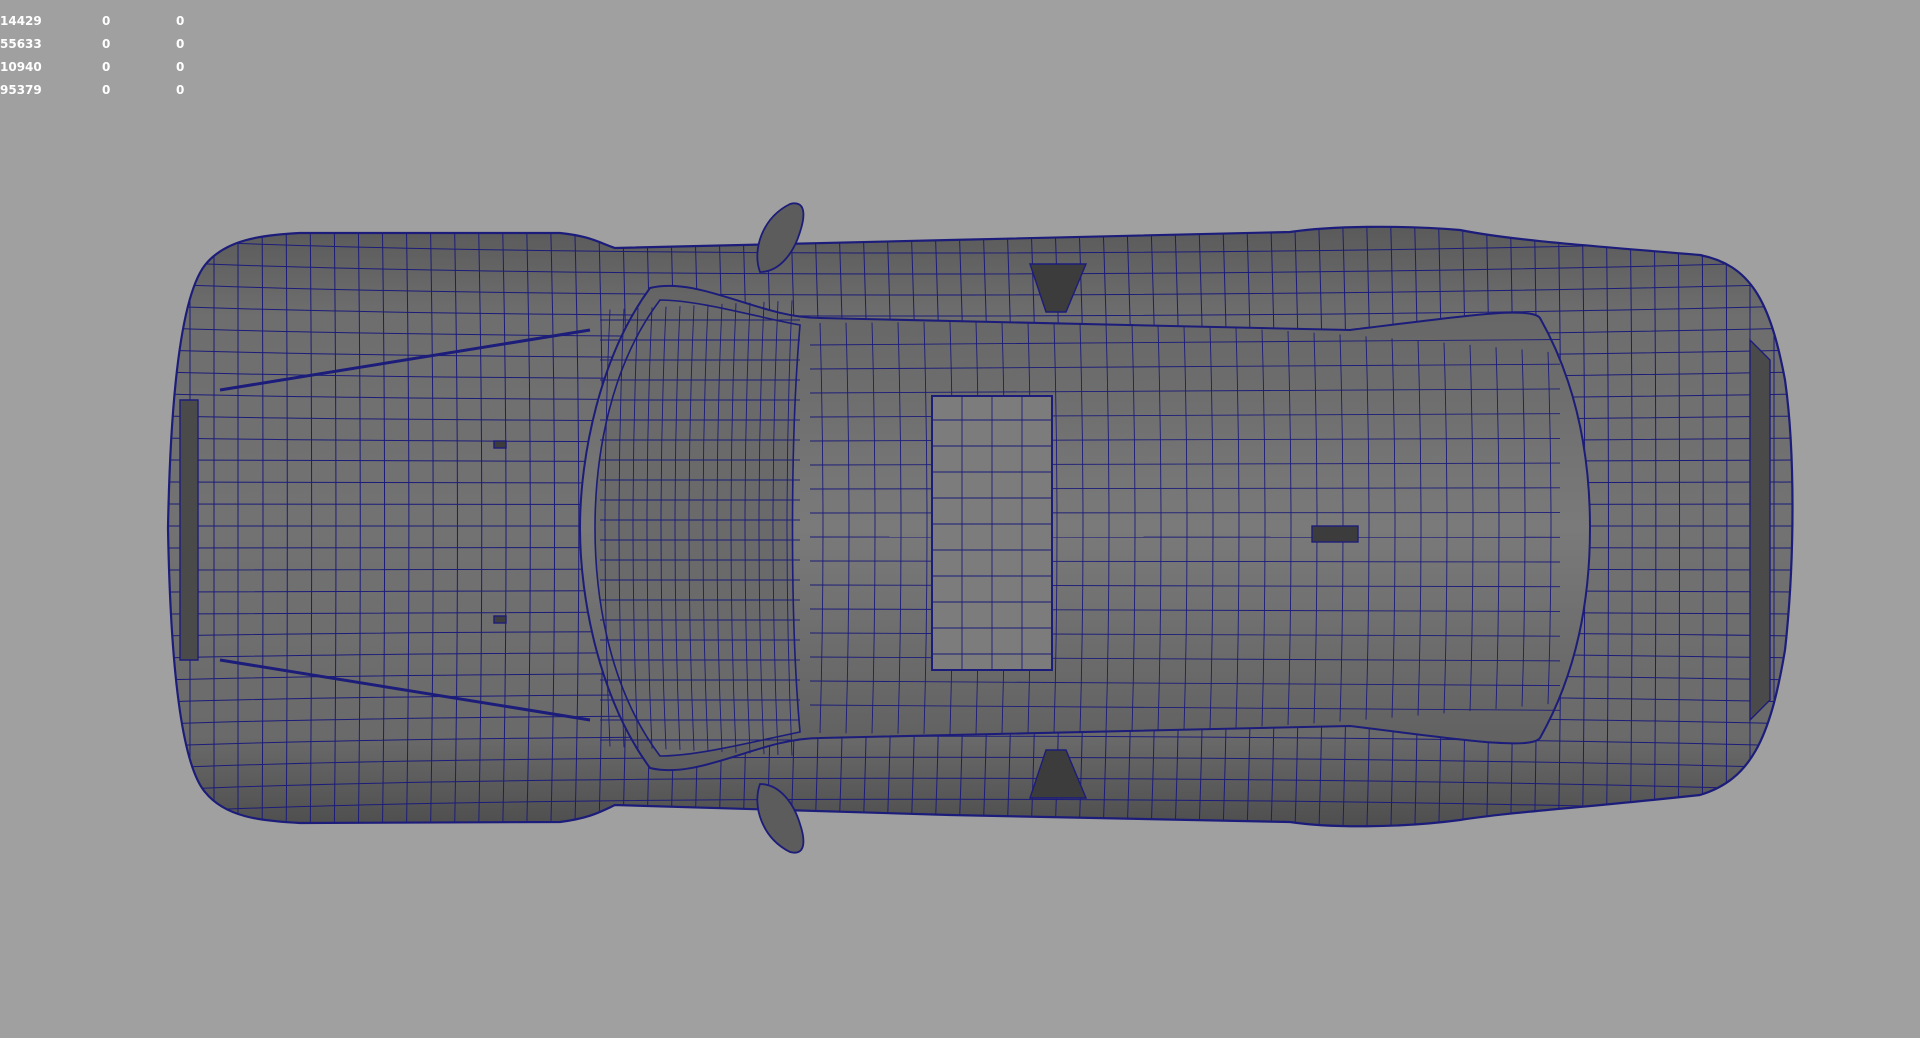 This screenshot has height=1038, width=1920. Describe the element at coordinates (1760, 530) in the screenshot. I see `rear-bumper` at that location.